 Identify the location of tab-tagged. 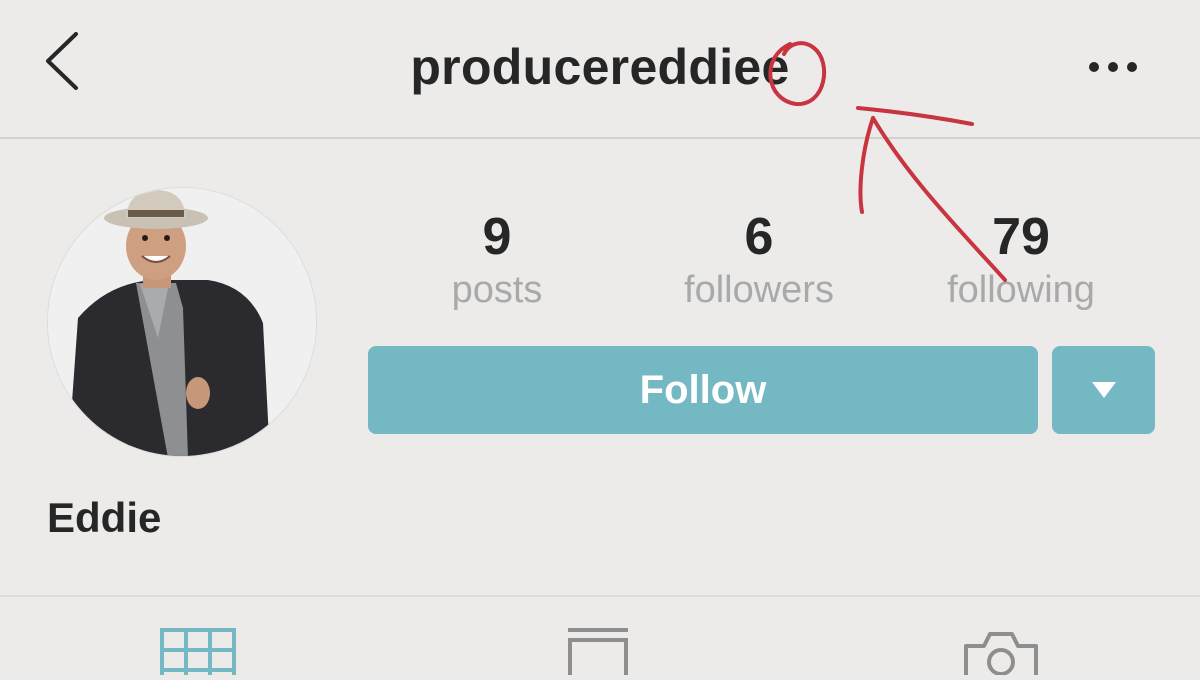
(1001, 654).